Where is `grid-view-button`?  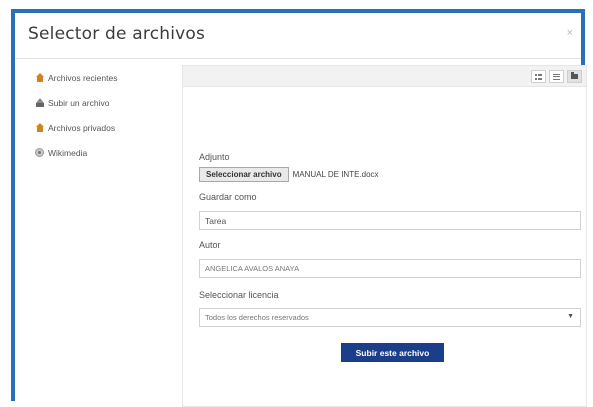
grid-view-button is located at coordinates (538, 76).